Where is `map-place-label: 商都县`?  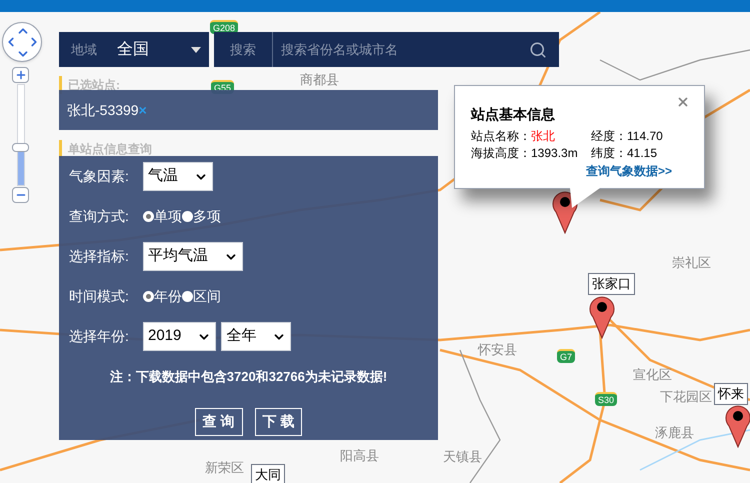 map-place-label: 商都县 is located at coordinates (319, 80).